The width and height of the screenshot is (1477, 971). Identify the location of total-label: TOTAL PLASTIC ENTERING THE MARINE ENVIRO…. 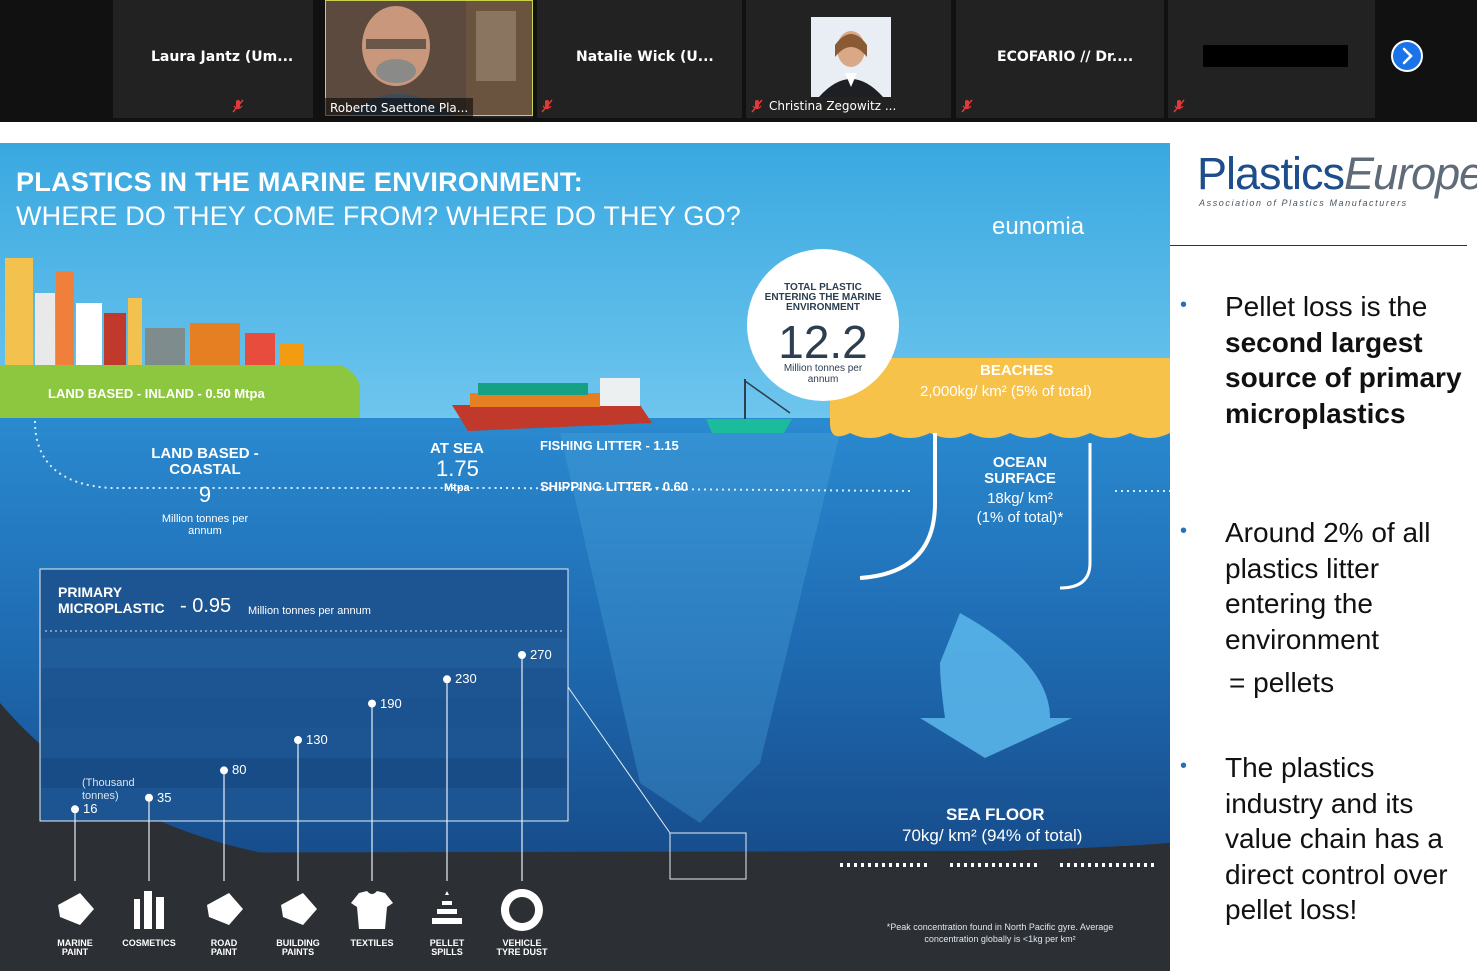
(823, 297).